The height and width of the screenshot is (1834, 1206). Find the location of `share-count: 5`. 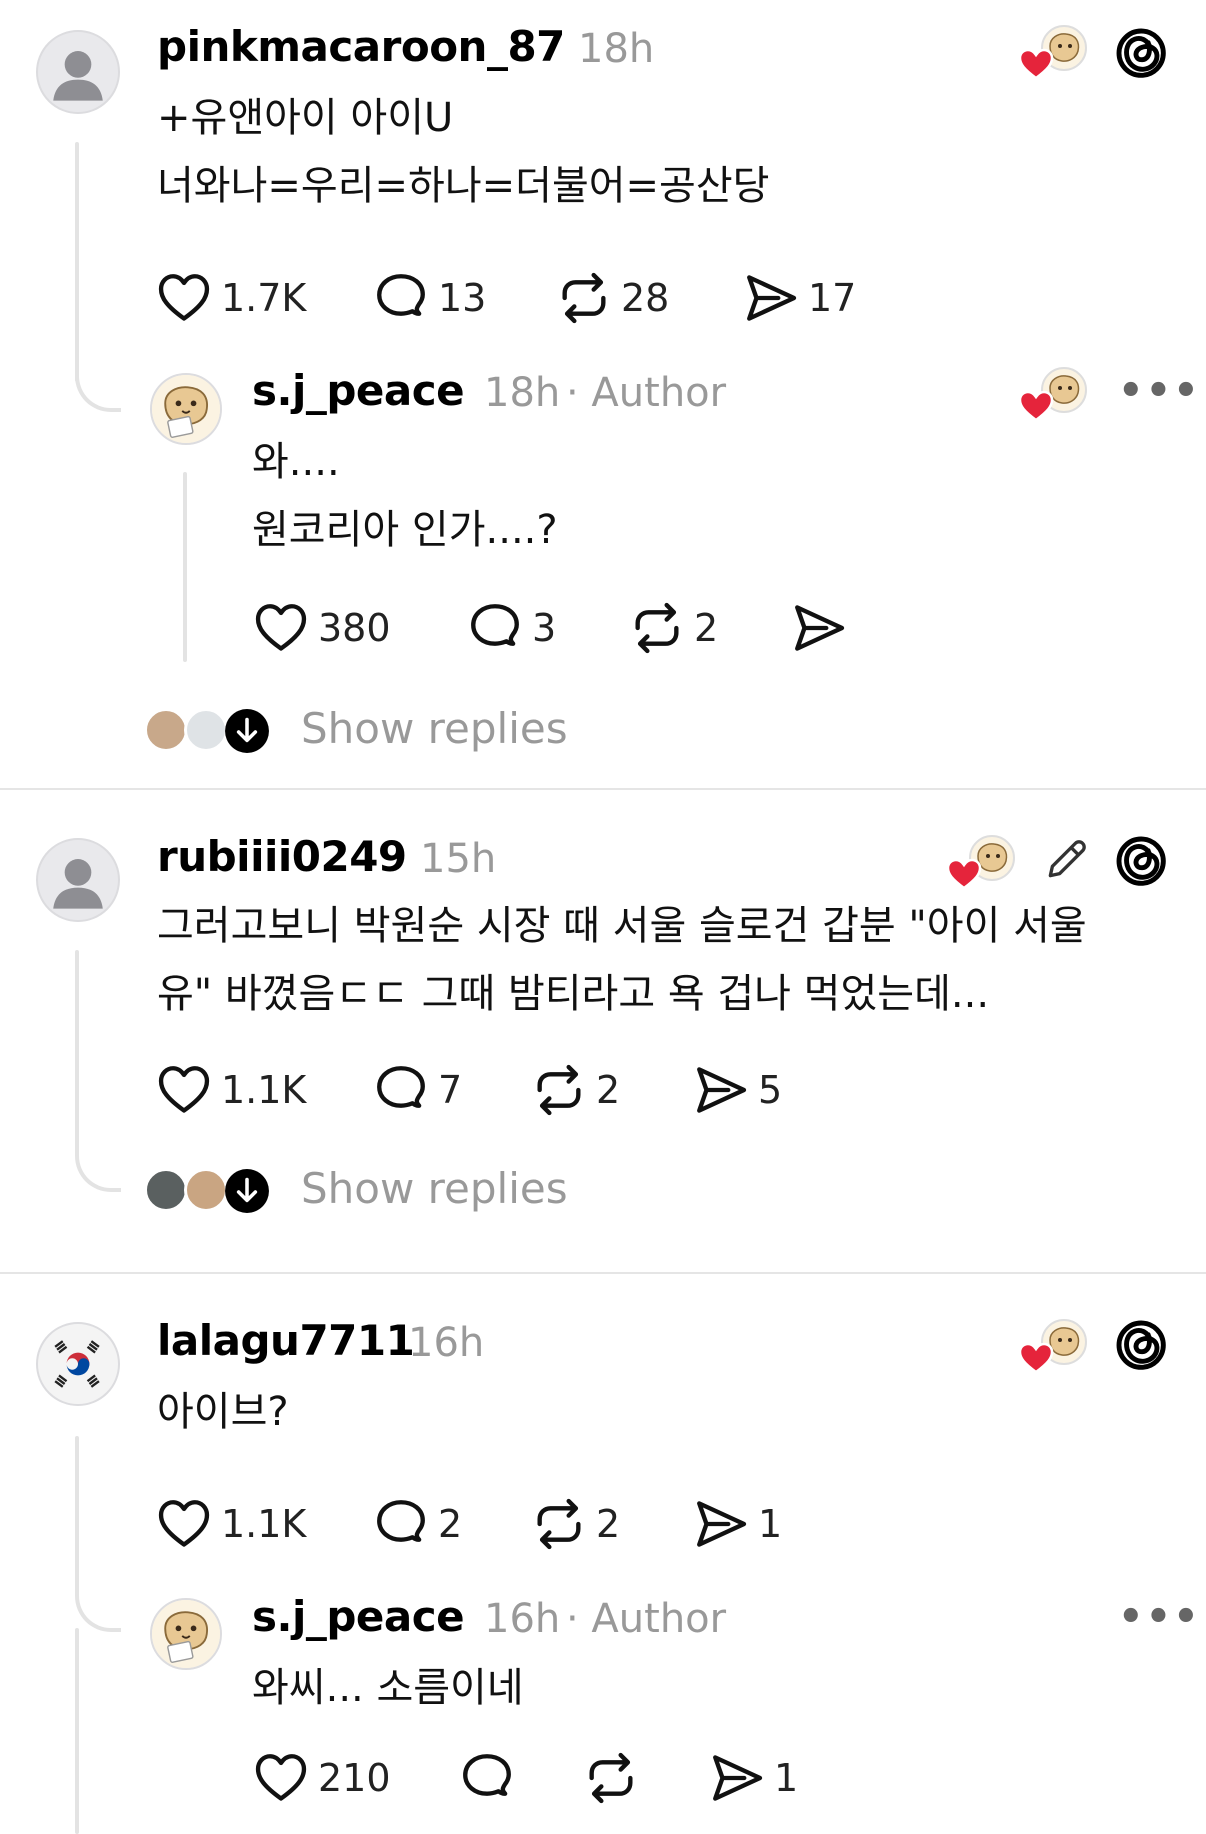

share-count: 5 is located at coordinates (770, 1090).